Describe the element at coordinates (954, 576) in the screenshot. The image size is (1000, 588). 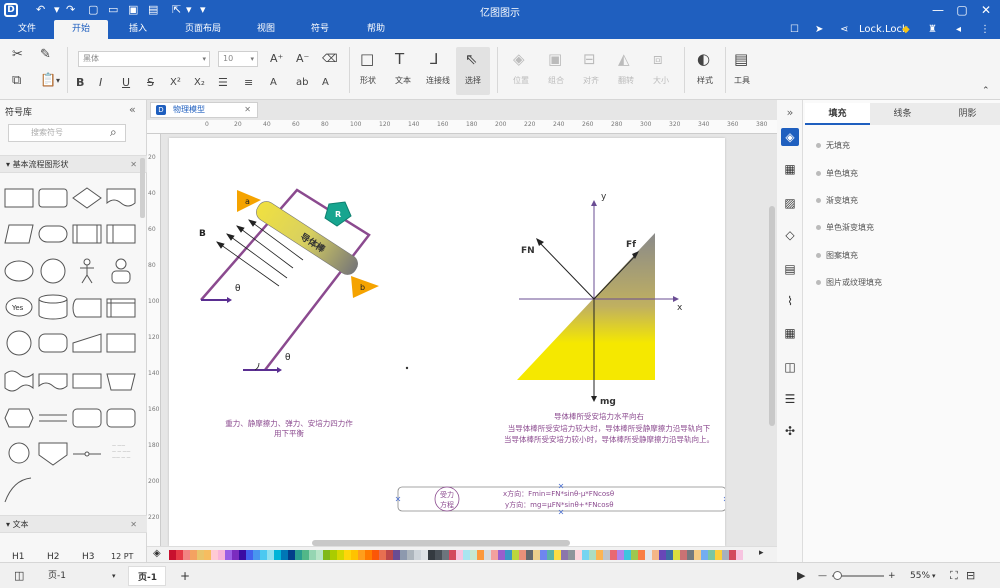
I see `fit-page-icon: ⛶` at that location.